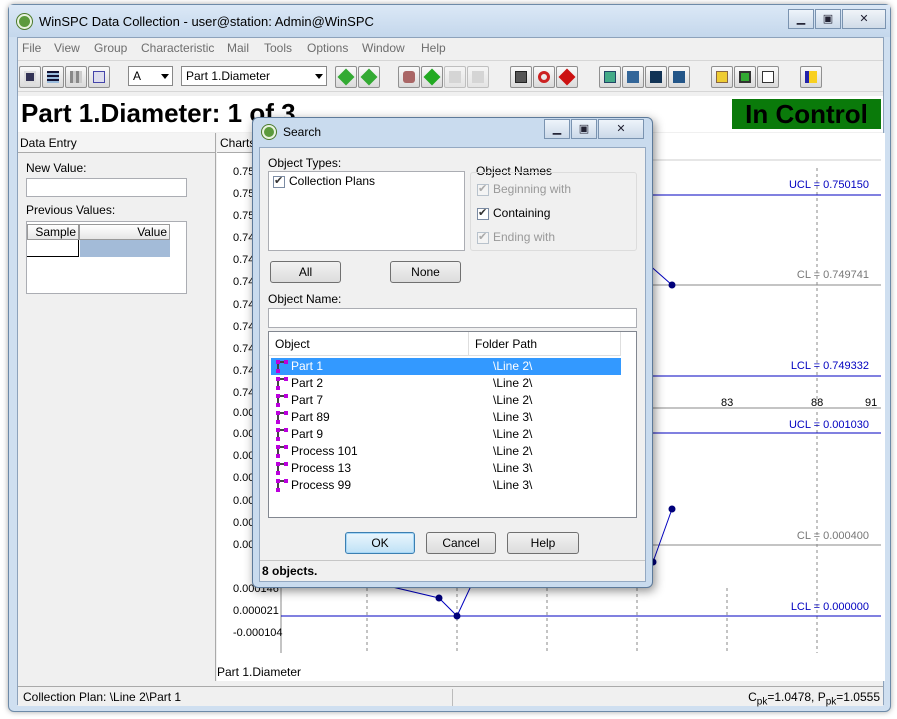  What do you see at coordinates (302, 132) in the screenshot?
I see `dialog-title: Search` at bounding box center [302, 132].